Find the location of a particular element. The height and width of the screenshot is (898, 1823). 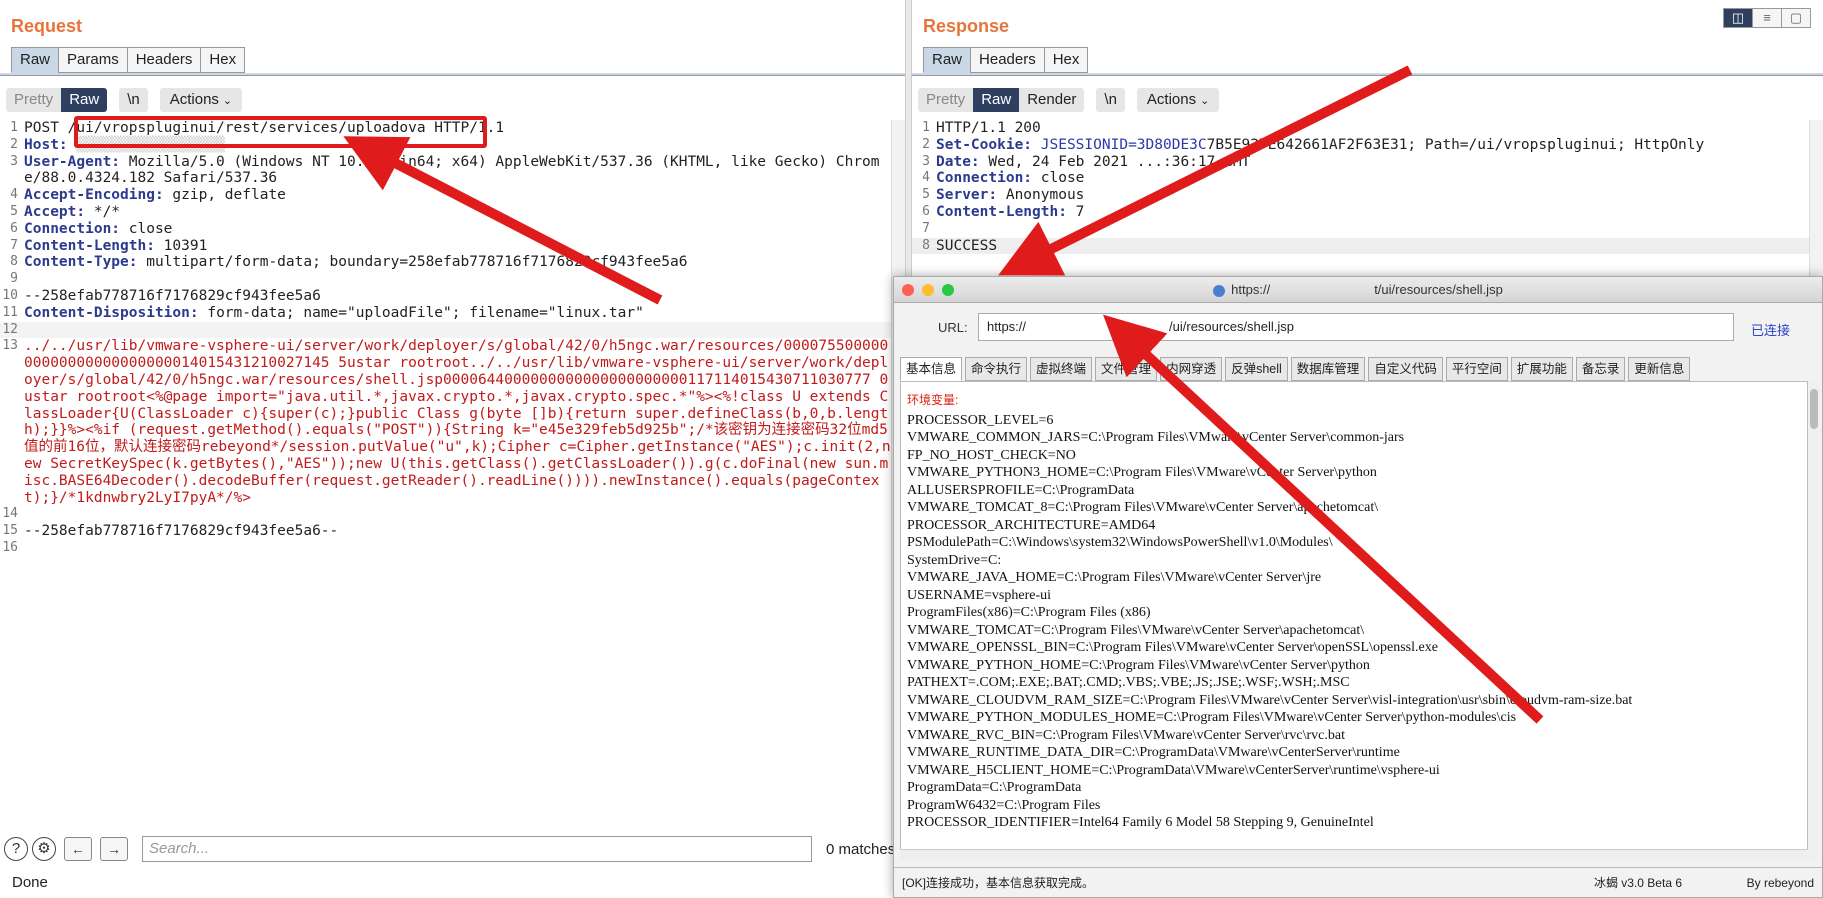

split-vertical-icon: ≡ is located at coordinates (1767, 18).